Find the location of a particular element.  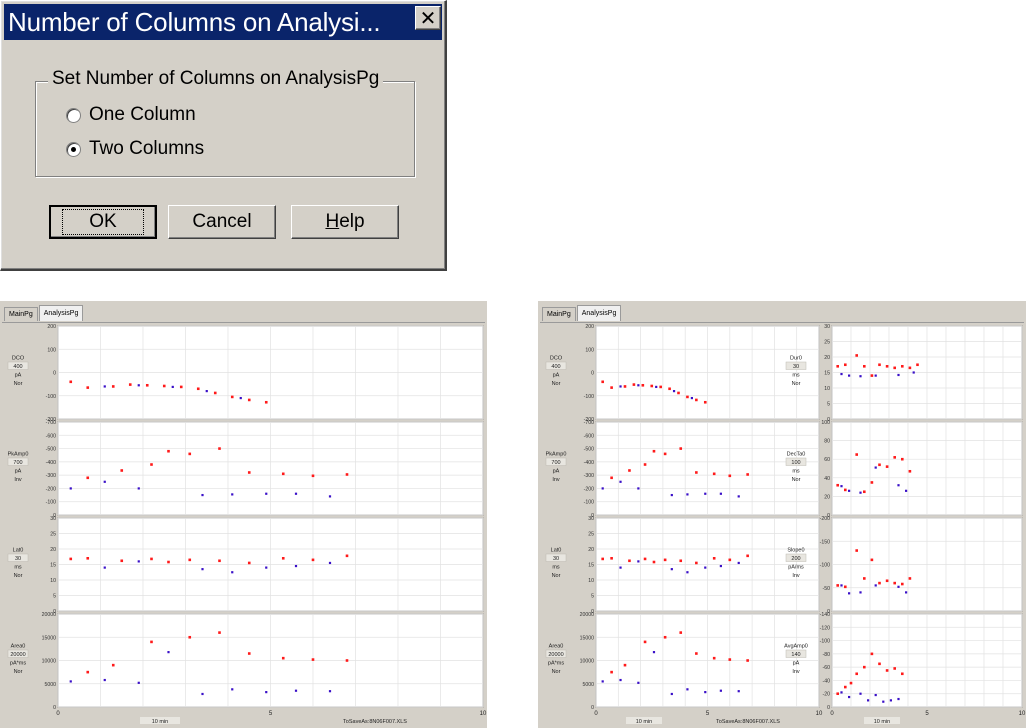

y-tick-label: 5 is located at coordinates (828, 405).